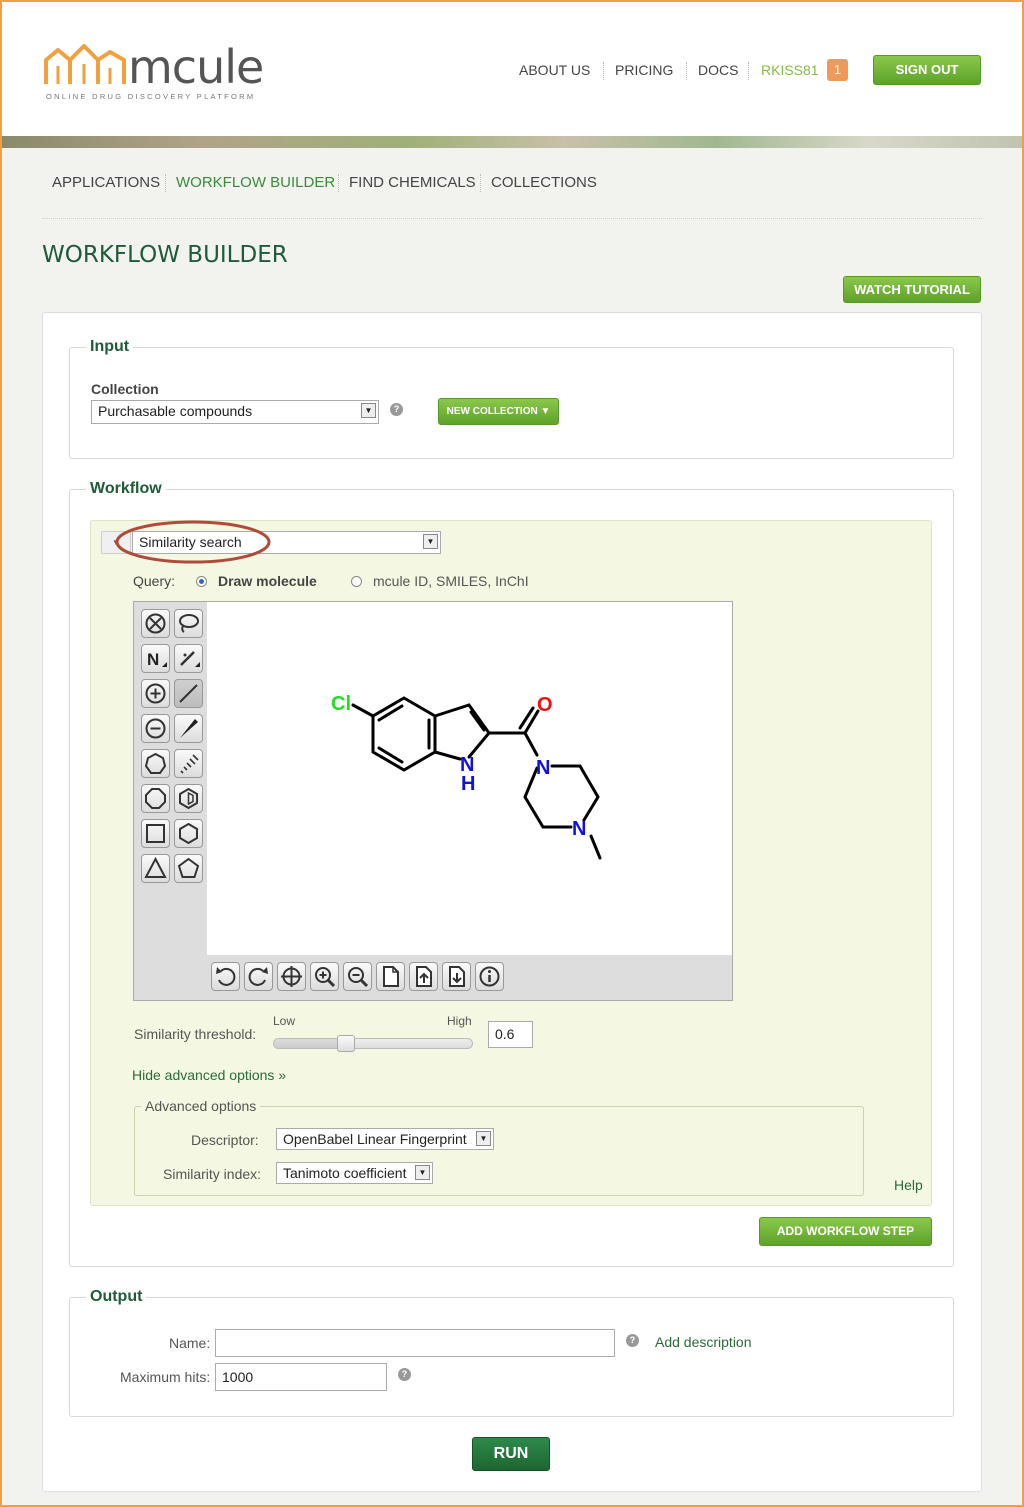  Describe the element at coordinates (644, 70) in the screenshot. I see `nav-pricing: PRICING` at that location.